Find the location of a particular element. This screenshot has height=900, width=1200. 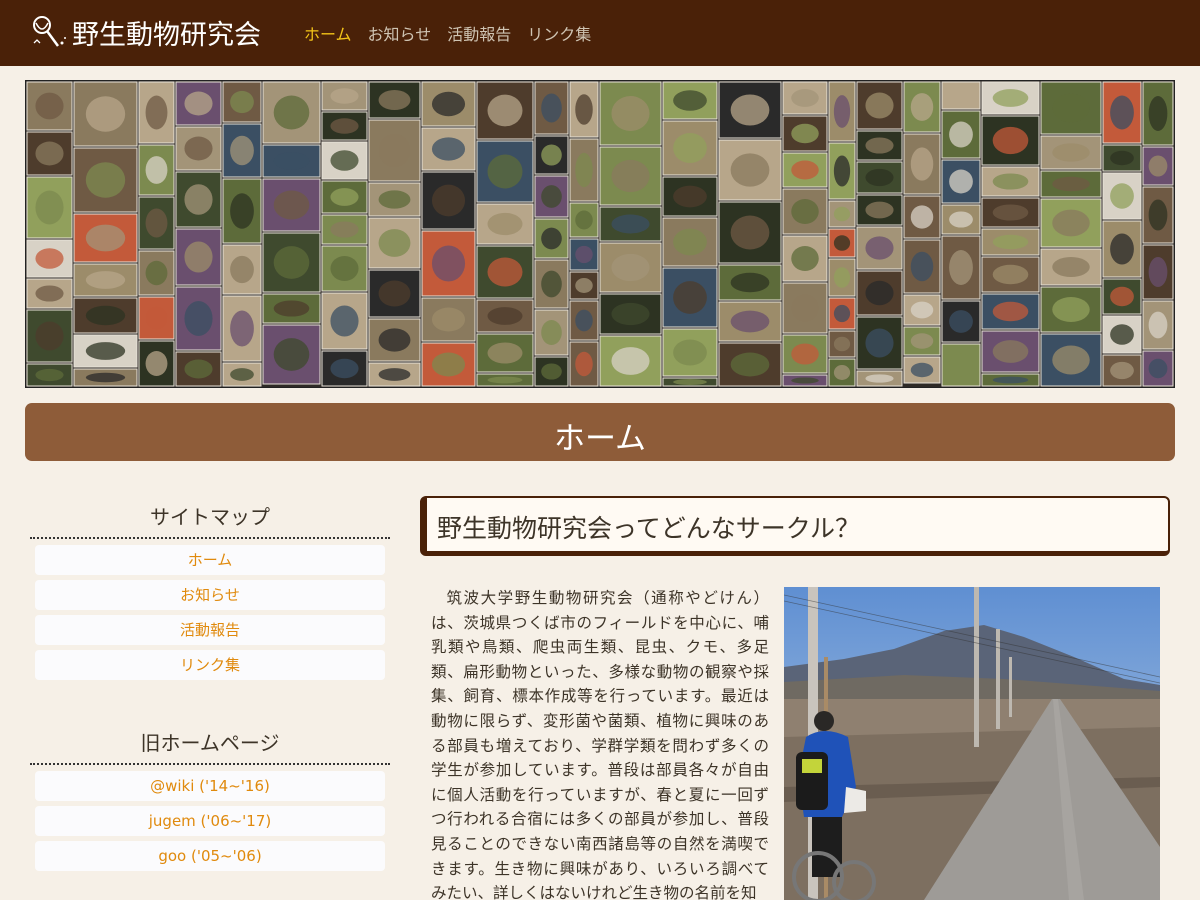

nav-item-reports: 活動報告 is located at coordinates (479, 33).